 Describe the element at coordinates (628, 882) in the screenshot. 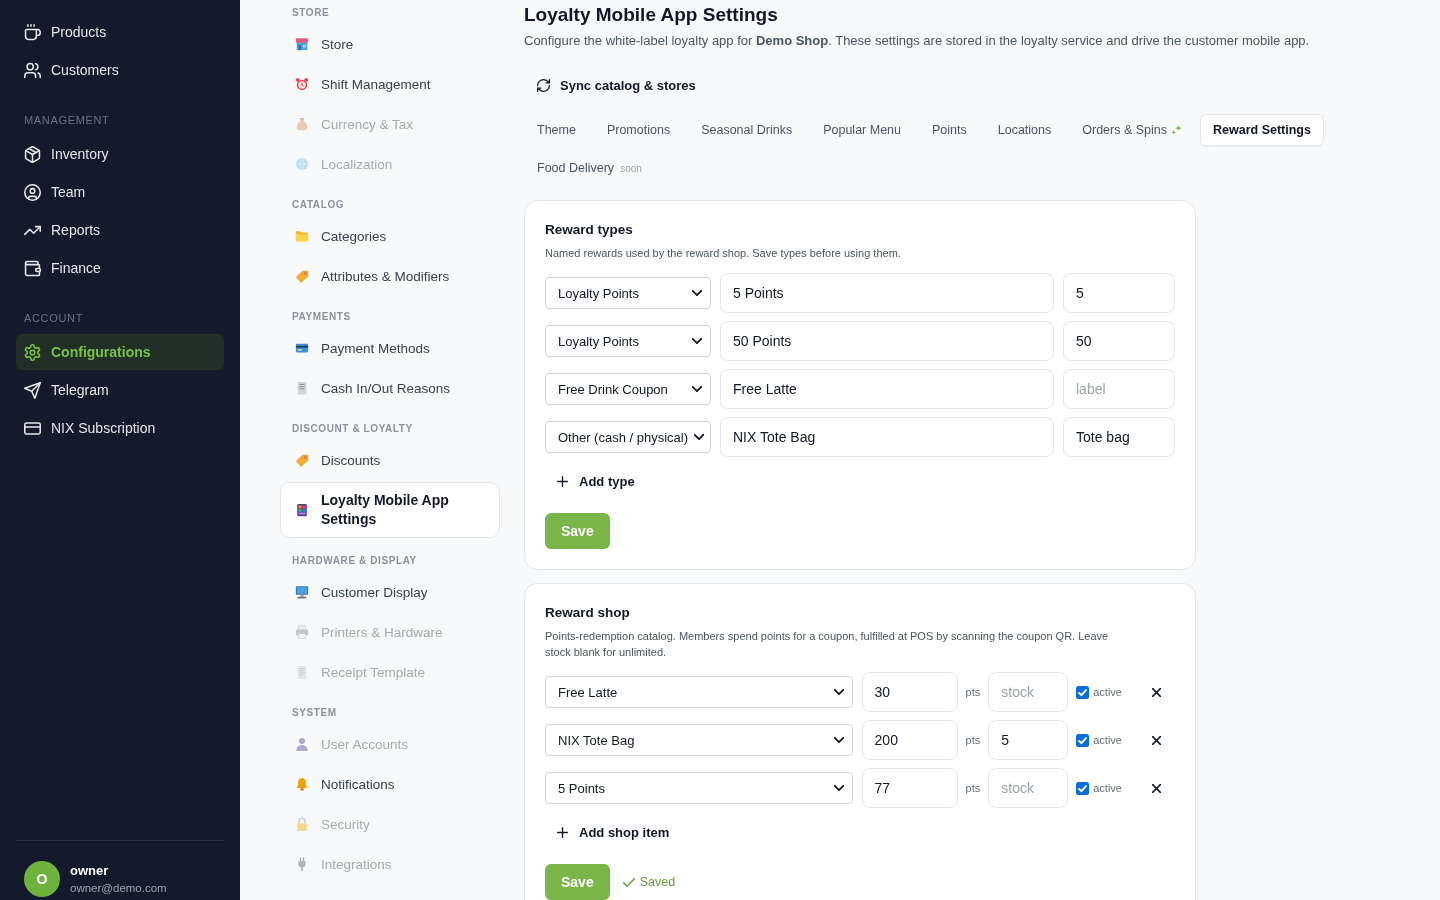

I see `check-icon` at that location.